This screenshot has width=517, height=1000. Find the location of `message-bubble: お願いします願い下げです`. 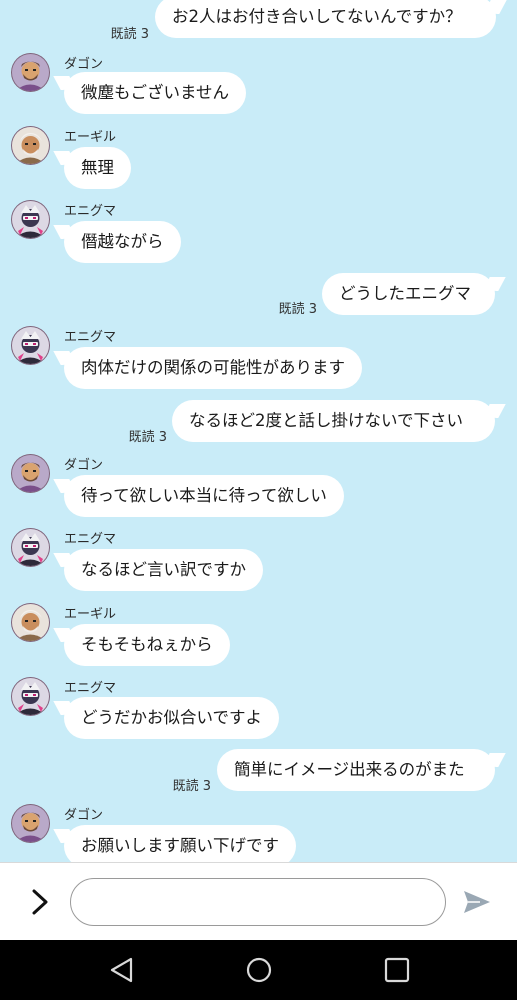

message-bubble: お願いします願い下げです is located at coordinates (180, 843).